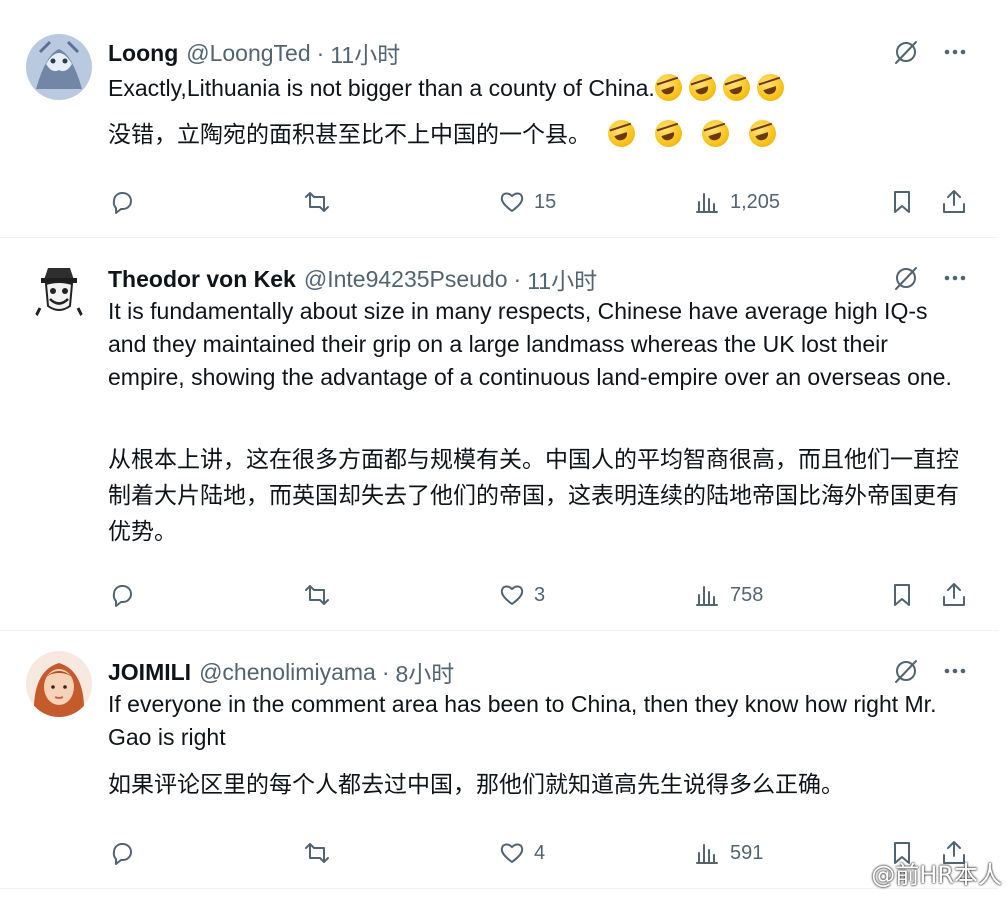 This screenshot has width=1008, height=898. I want to click on tweet-header: Theodor von Kek @Inte94235Pseudo · 11小时, so click(352, 279).